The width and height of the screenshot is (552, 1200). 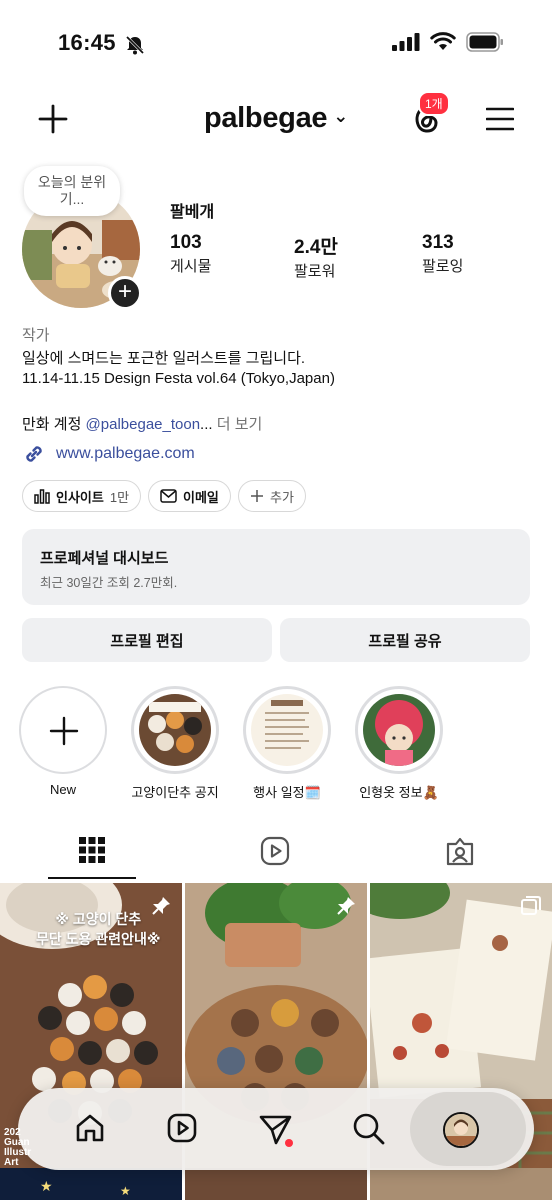 I want to click on add-chip: 추가, so click(x=272, y=496).